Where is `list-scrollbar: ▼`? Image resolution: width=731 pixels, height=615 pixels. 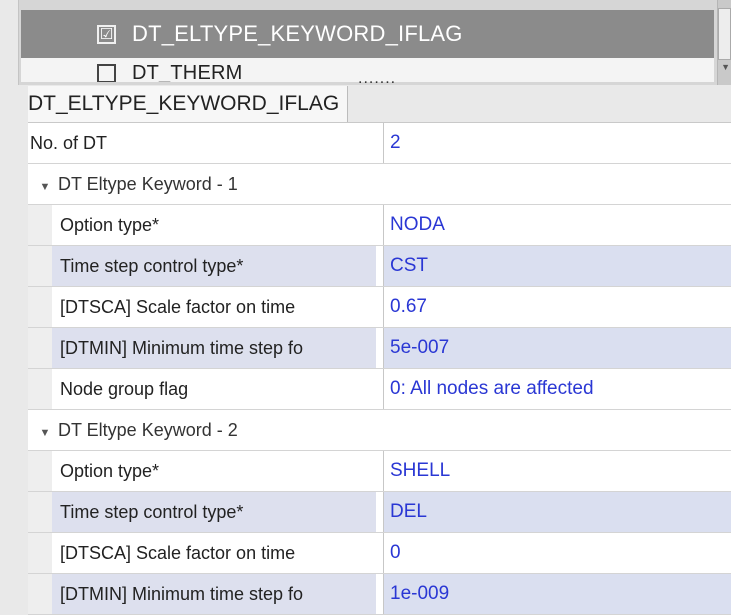 list-scrollbar: ▼ is located at coordinates (724, 42).